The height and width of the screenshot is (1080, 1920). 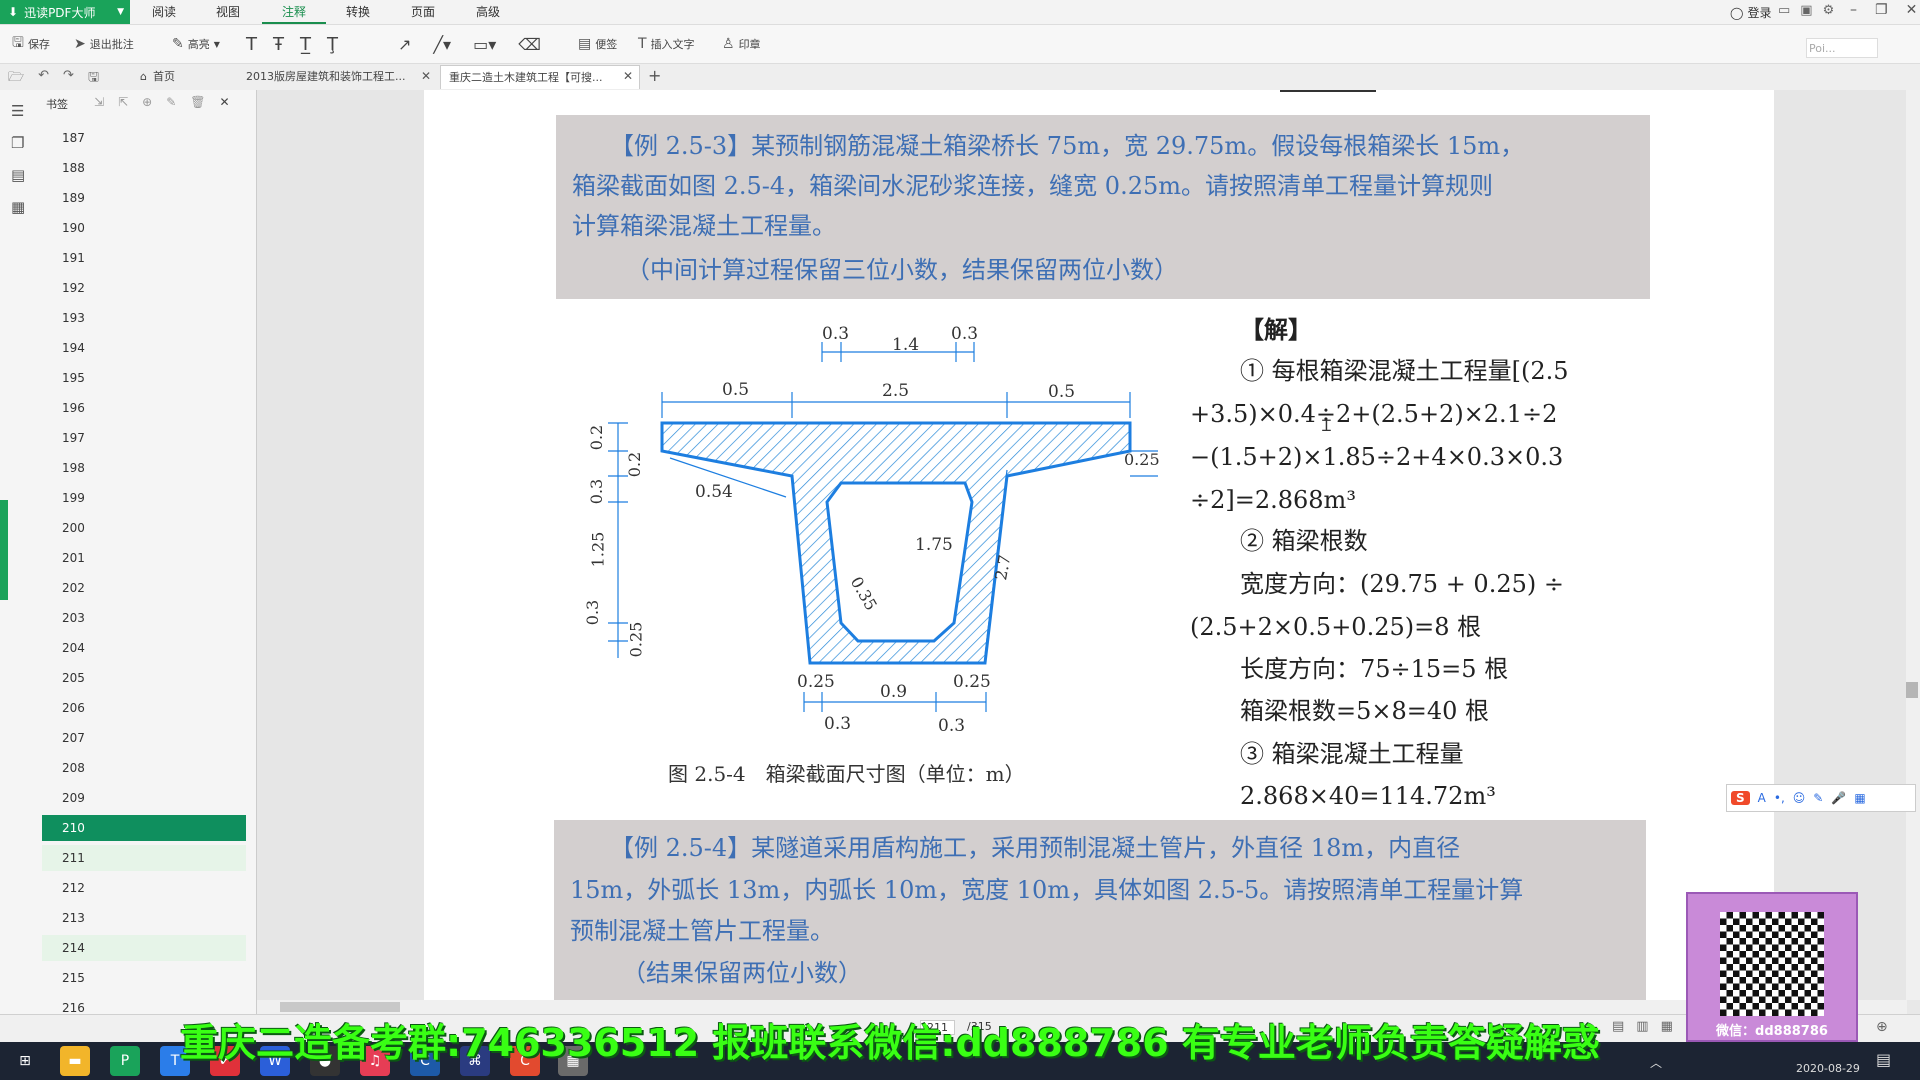 I want to click on comments-icon: ▤, so click(x=18, y=175).